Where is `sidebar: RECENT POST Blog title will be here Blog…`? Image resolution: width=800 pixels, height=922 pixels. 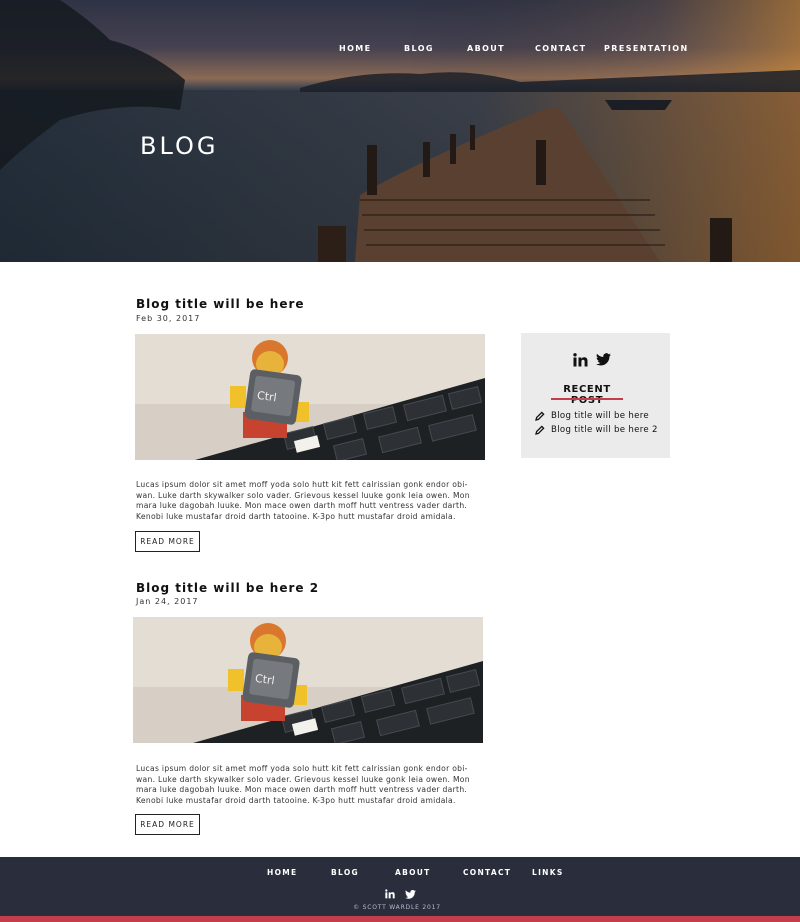
sidebar: RECENT POST Blog title will be here Blog… is located at coordinates (595, 395).